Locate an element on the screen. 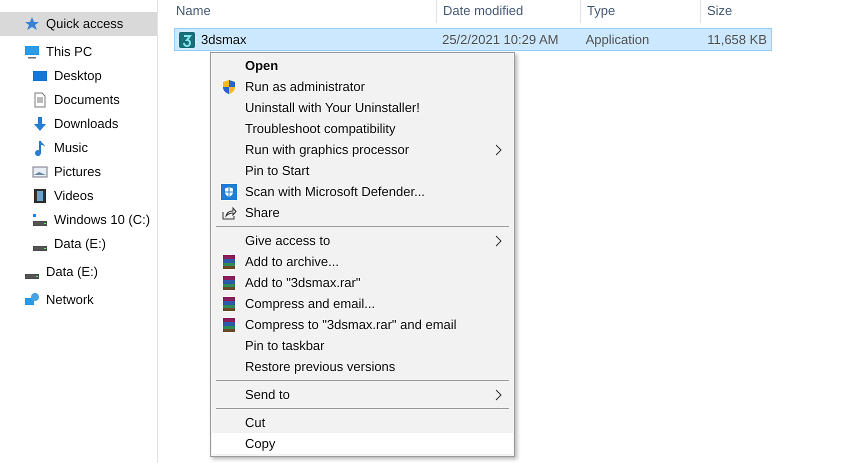  menu-item: Open is located at coordinates (362, 65).